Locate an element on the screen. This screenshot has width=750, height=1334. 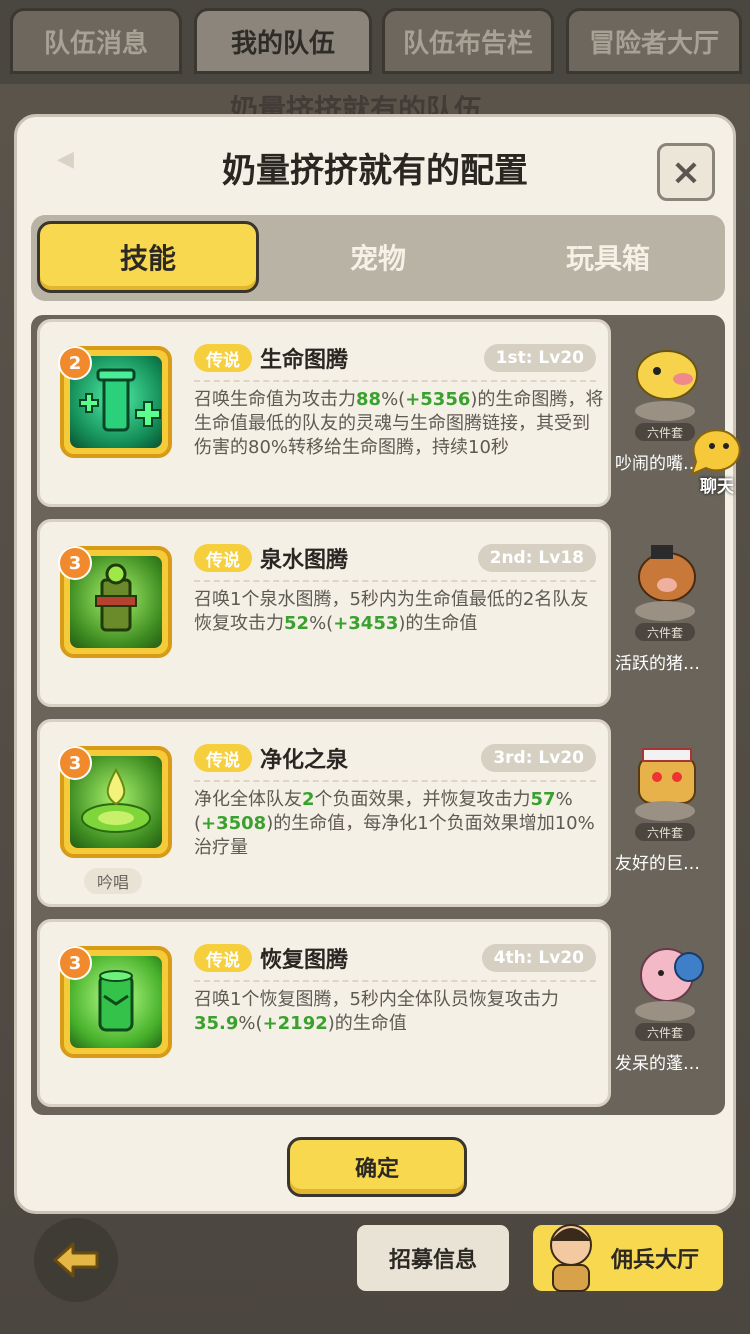
skill-rank-level: 2nd: Lv18 is located at coordinates (536, 558).